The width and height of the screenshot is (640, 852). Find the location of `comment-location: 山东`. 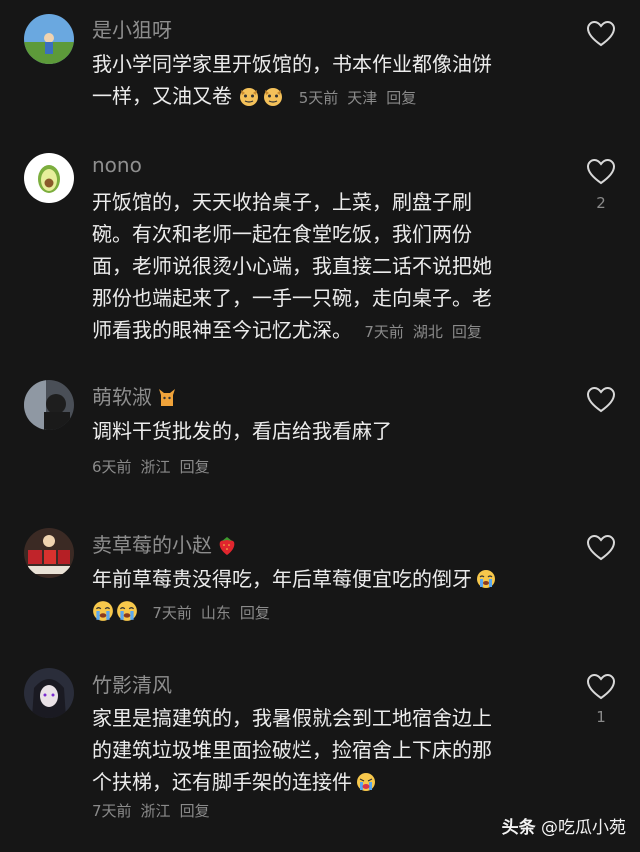

comment-location: 山东 is located at coordinates (215, 613).